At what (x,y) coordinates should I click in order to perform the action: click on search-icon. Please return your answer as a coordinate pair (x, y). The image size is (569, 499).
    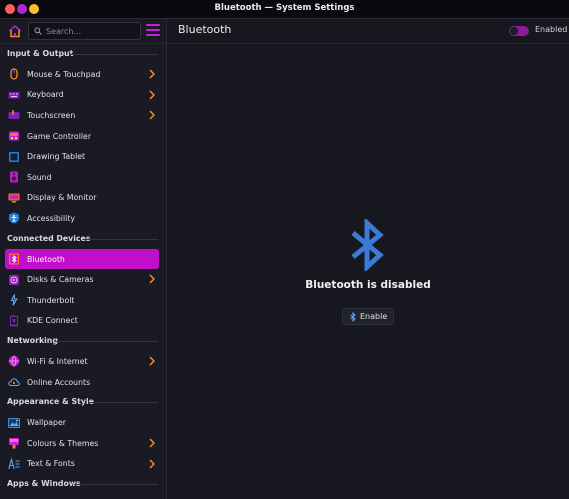
    Looking at the image, I should click on (38, 31).